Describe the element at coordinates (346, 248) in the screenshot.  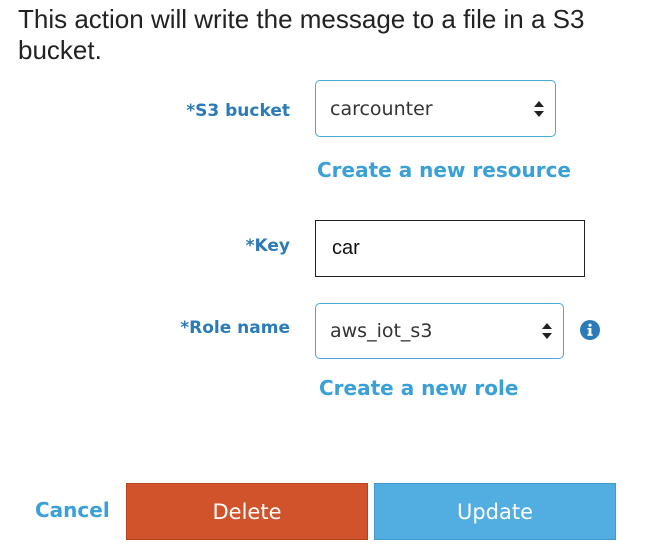
I see `key-value: car` at that location.